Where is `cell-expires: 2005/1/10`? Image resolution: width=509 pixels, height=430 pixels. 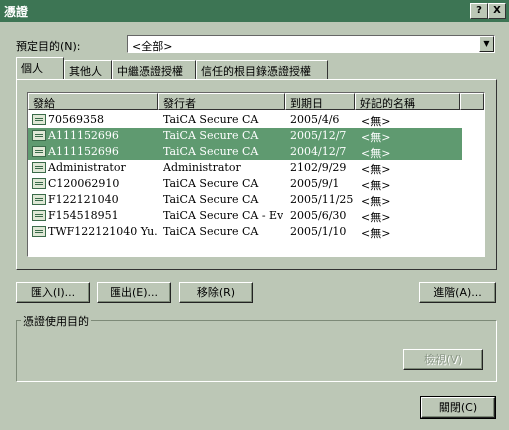
cell-expires: 2005/1/10 is located at coordinates (318, 231).